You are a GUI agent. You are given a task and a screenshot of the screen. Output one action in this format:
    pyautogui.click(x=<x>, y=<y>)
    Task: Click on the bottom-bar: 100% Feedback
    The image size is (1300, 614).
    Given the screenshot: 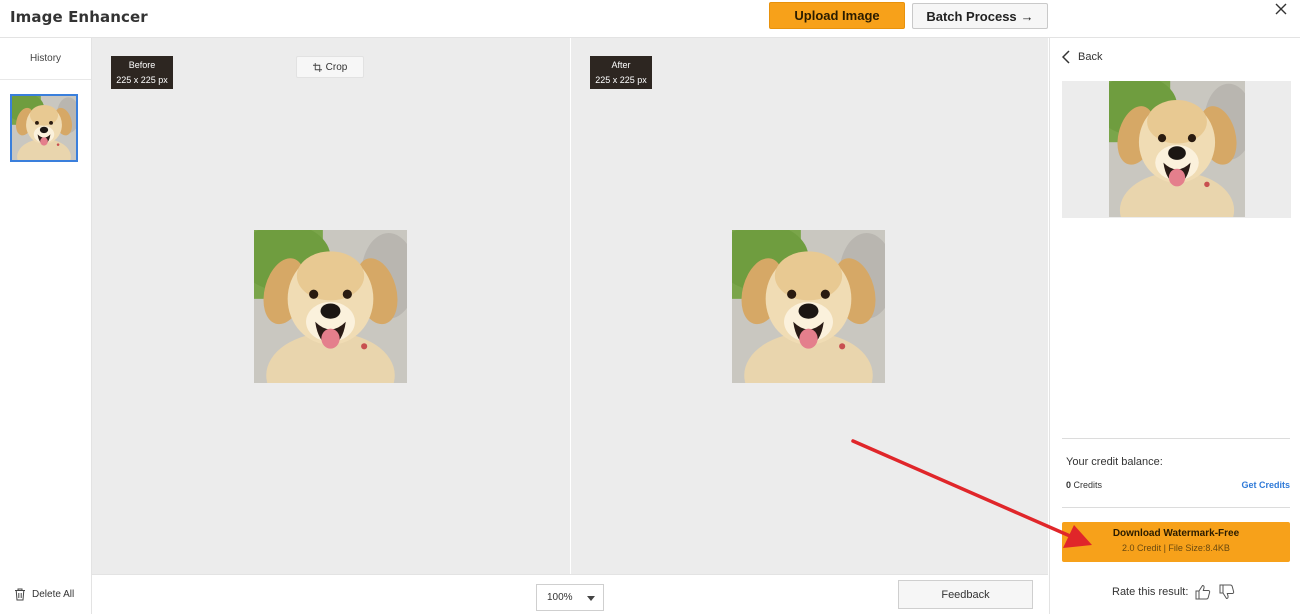 What is the action you would take?
    pyautogui.click(x=570, y=594)
    